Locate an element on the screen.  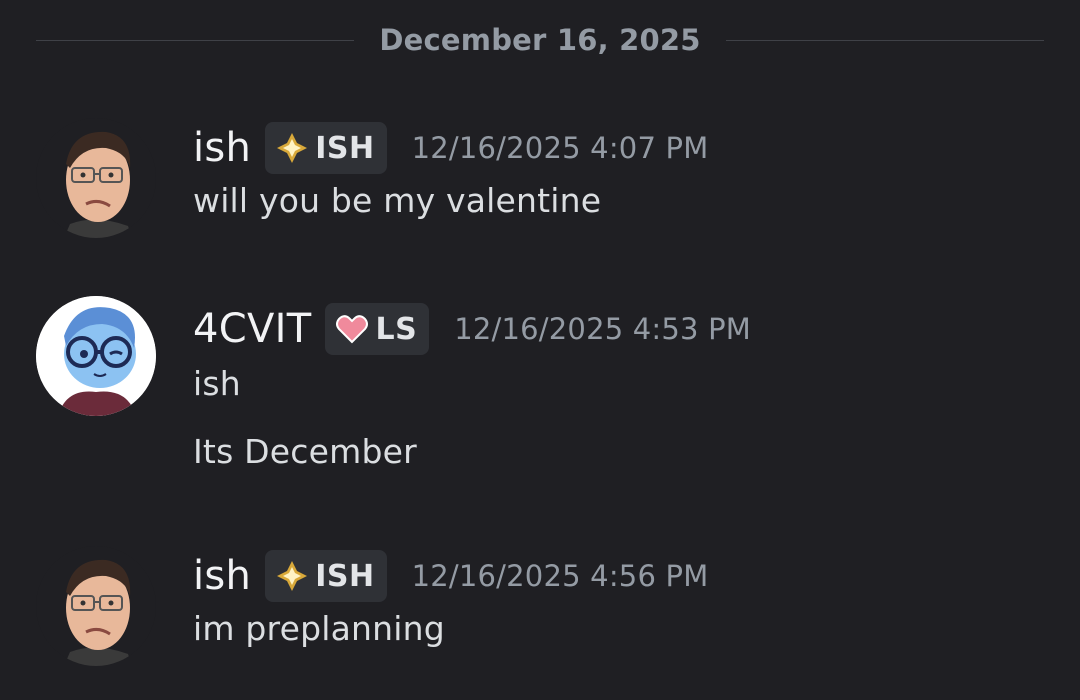
blue-character-avatar-icon is located at coordinates (96, 356).